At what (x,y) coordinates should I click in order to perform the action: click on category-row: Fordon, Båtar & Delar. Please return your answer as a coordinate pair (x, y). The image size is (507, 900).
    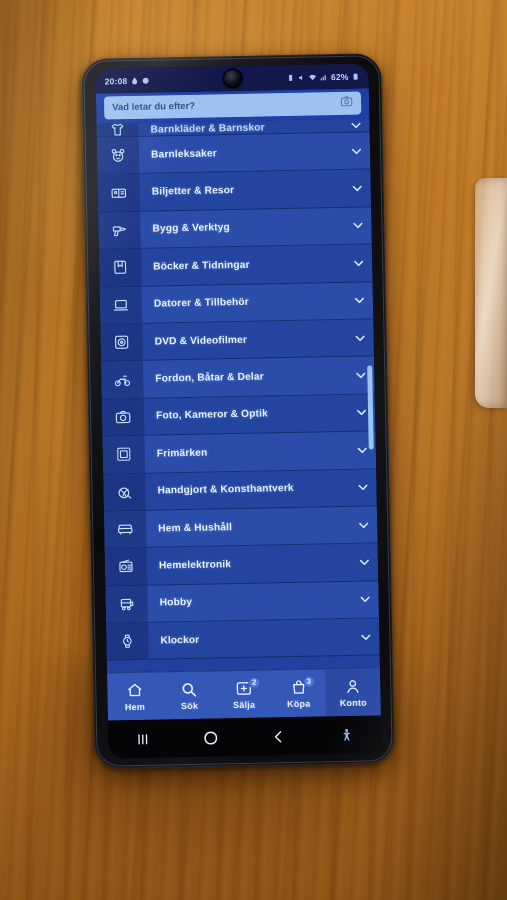
    Looking at the image, I should click on (238, 378).